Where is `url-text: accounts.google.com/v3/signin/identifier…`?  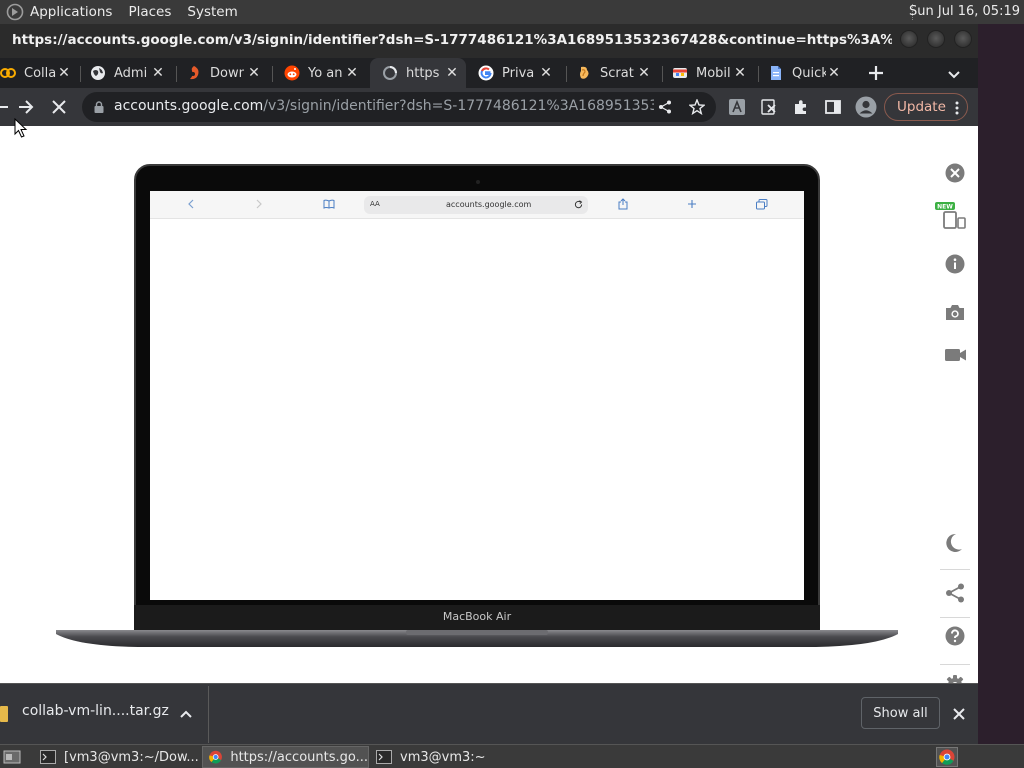
url-text: accounts.google.com/v3/signin/identifier… is located at coordinates (384, 106).